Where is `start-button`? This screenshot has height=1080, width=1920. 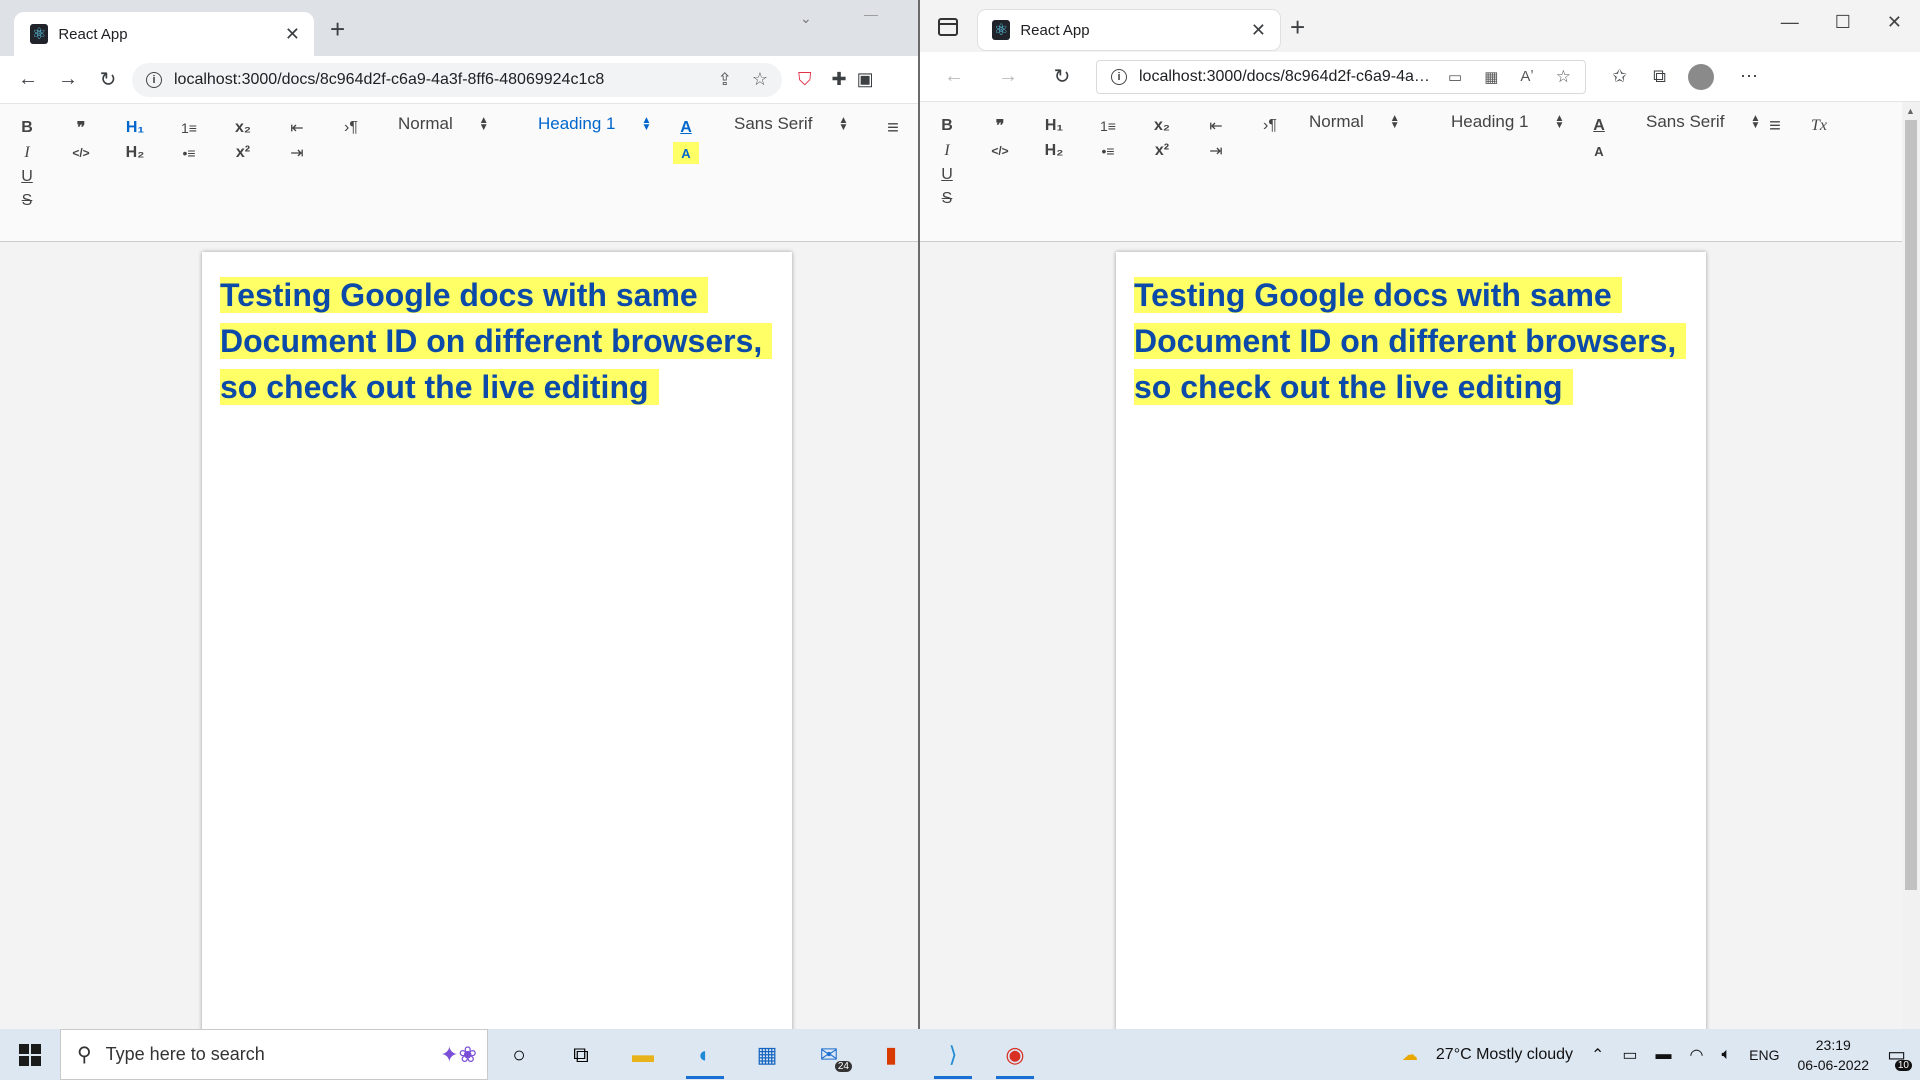
start-button is located at coordinates (30, 1054).